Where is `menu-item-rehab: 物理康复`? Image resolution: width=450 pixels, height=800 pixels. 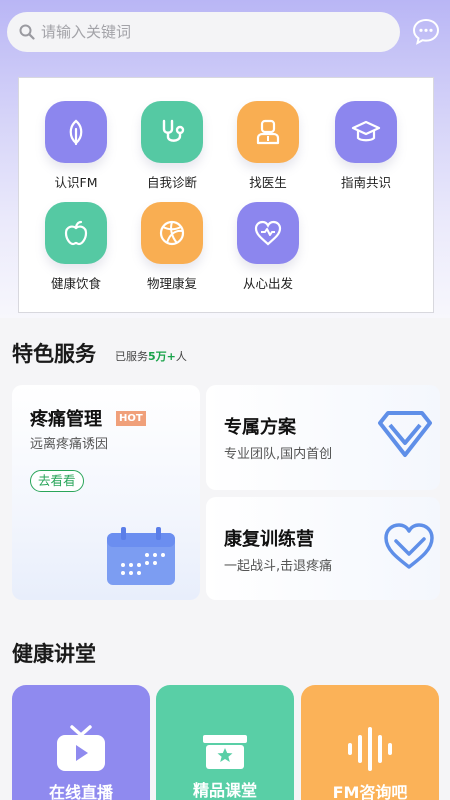 menu-item-rehab: 物理康复 is located at coordinates (172, 247).